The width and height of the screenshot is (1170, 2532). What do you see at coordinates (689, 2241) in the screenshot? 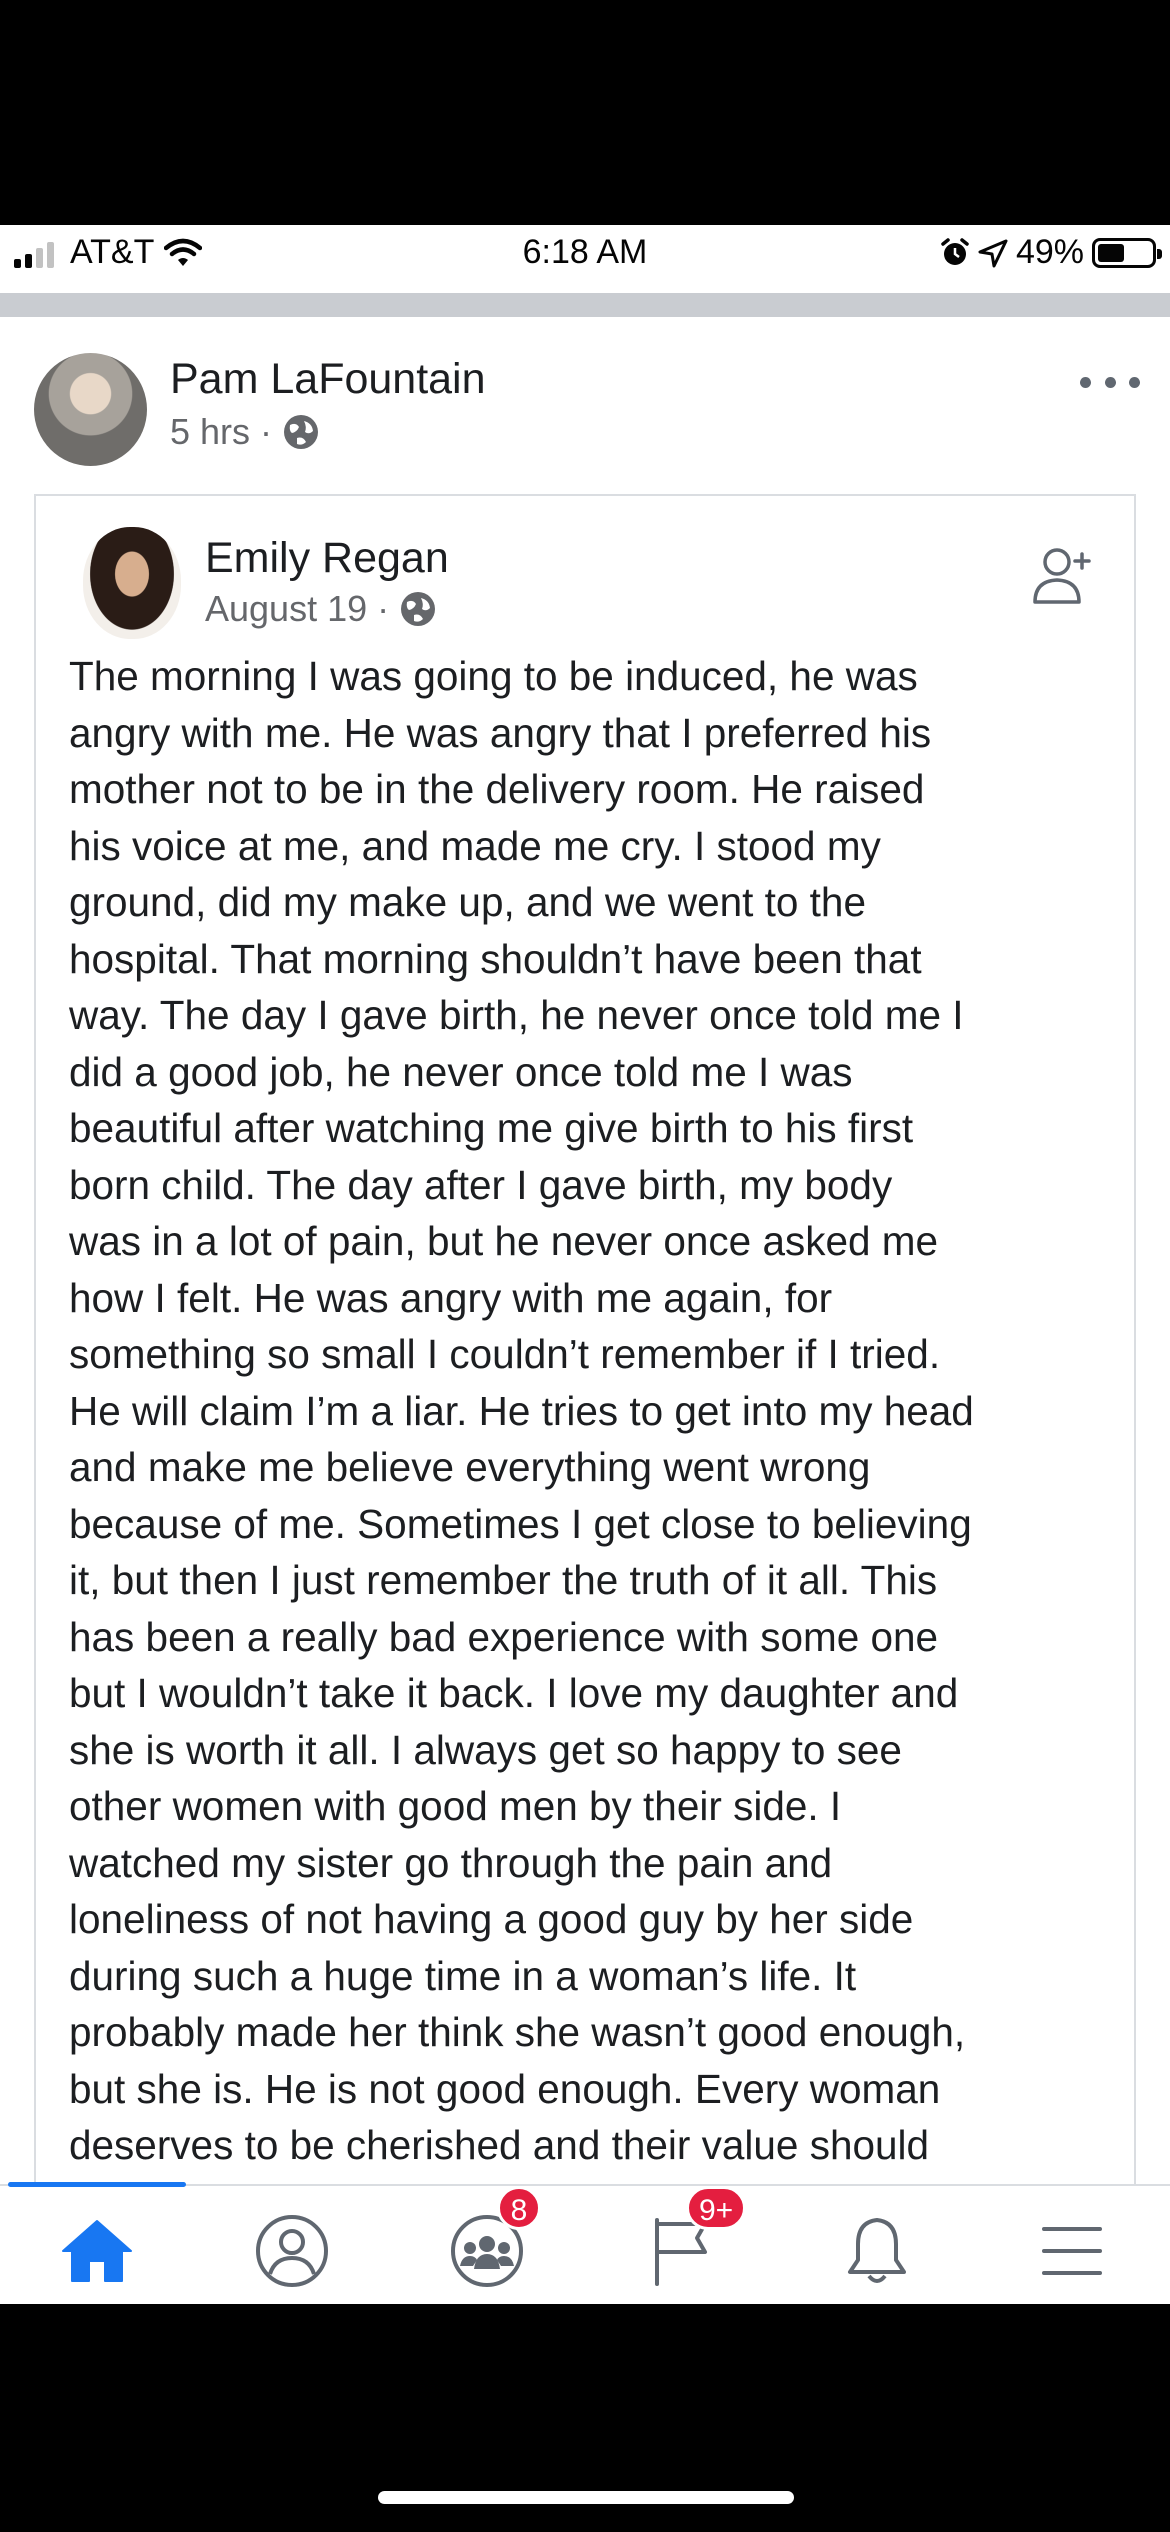
I see `tab-pages: 9+` at bounding box center [689, 2241].